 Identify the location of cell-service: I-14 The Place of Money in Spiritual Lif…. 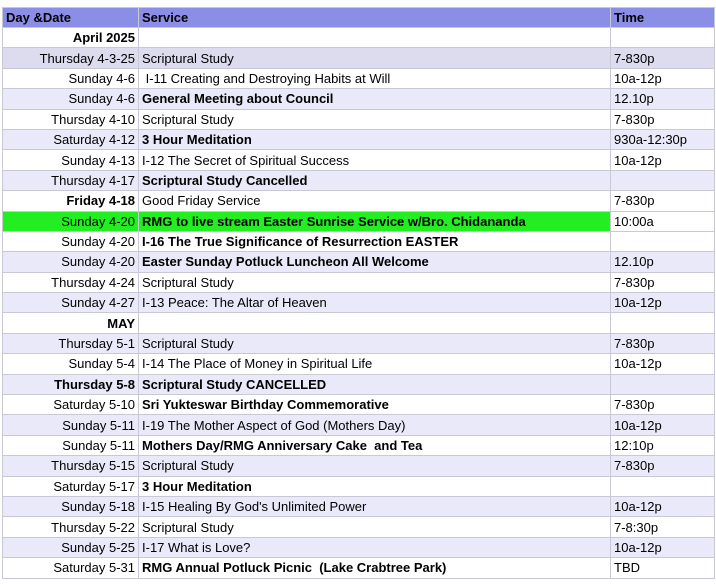
(374, 364).